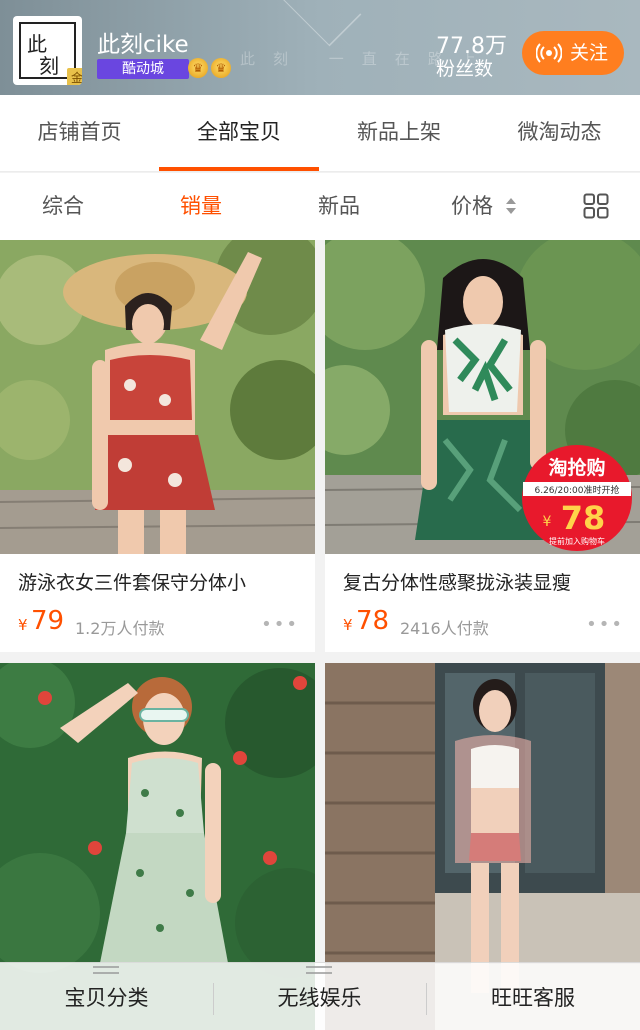  I want to click on tab-home: 店铺首页, so click(79, 133).